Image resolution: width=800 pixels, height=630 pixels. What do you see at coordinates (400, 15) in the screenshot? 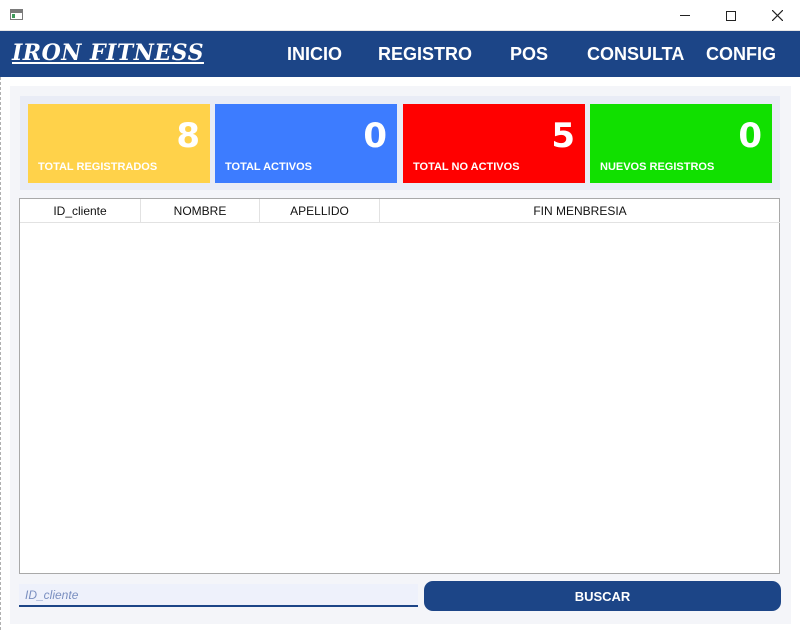
I see `window-titlebar` at bounding box center [400, 15].